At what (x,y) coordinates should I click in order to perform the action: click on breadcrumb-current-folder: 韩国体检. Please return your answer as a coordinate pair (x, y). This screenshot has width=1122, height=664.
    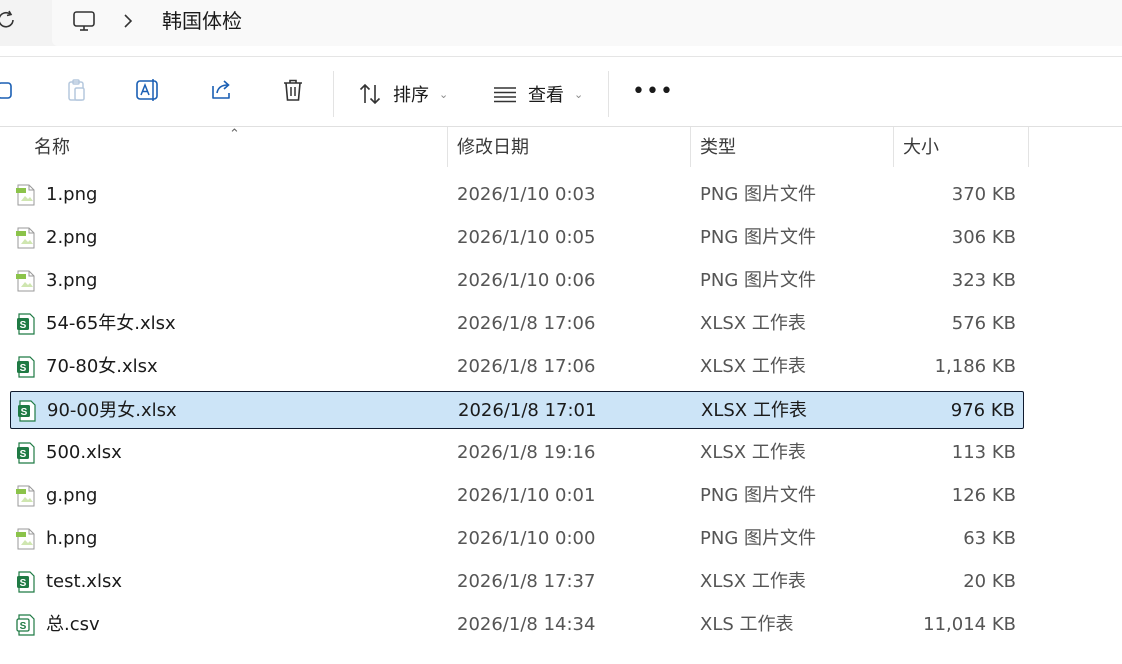
    Looking at the image, I should click on (202, 21).